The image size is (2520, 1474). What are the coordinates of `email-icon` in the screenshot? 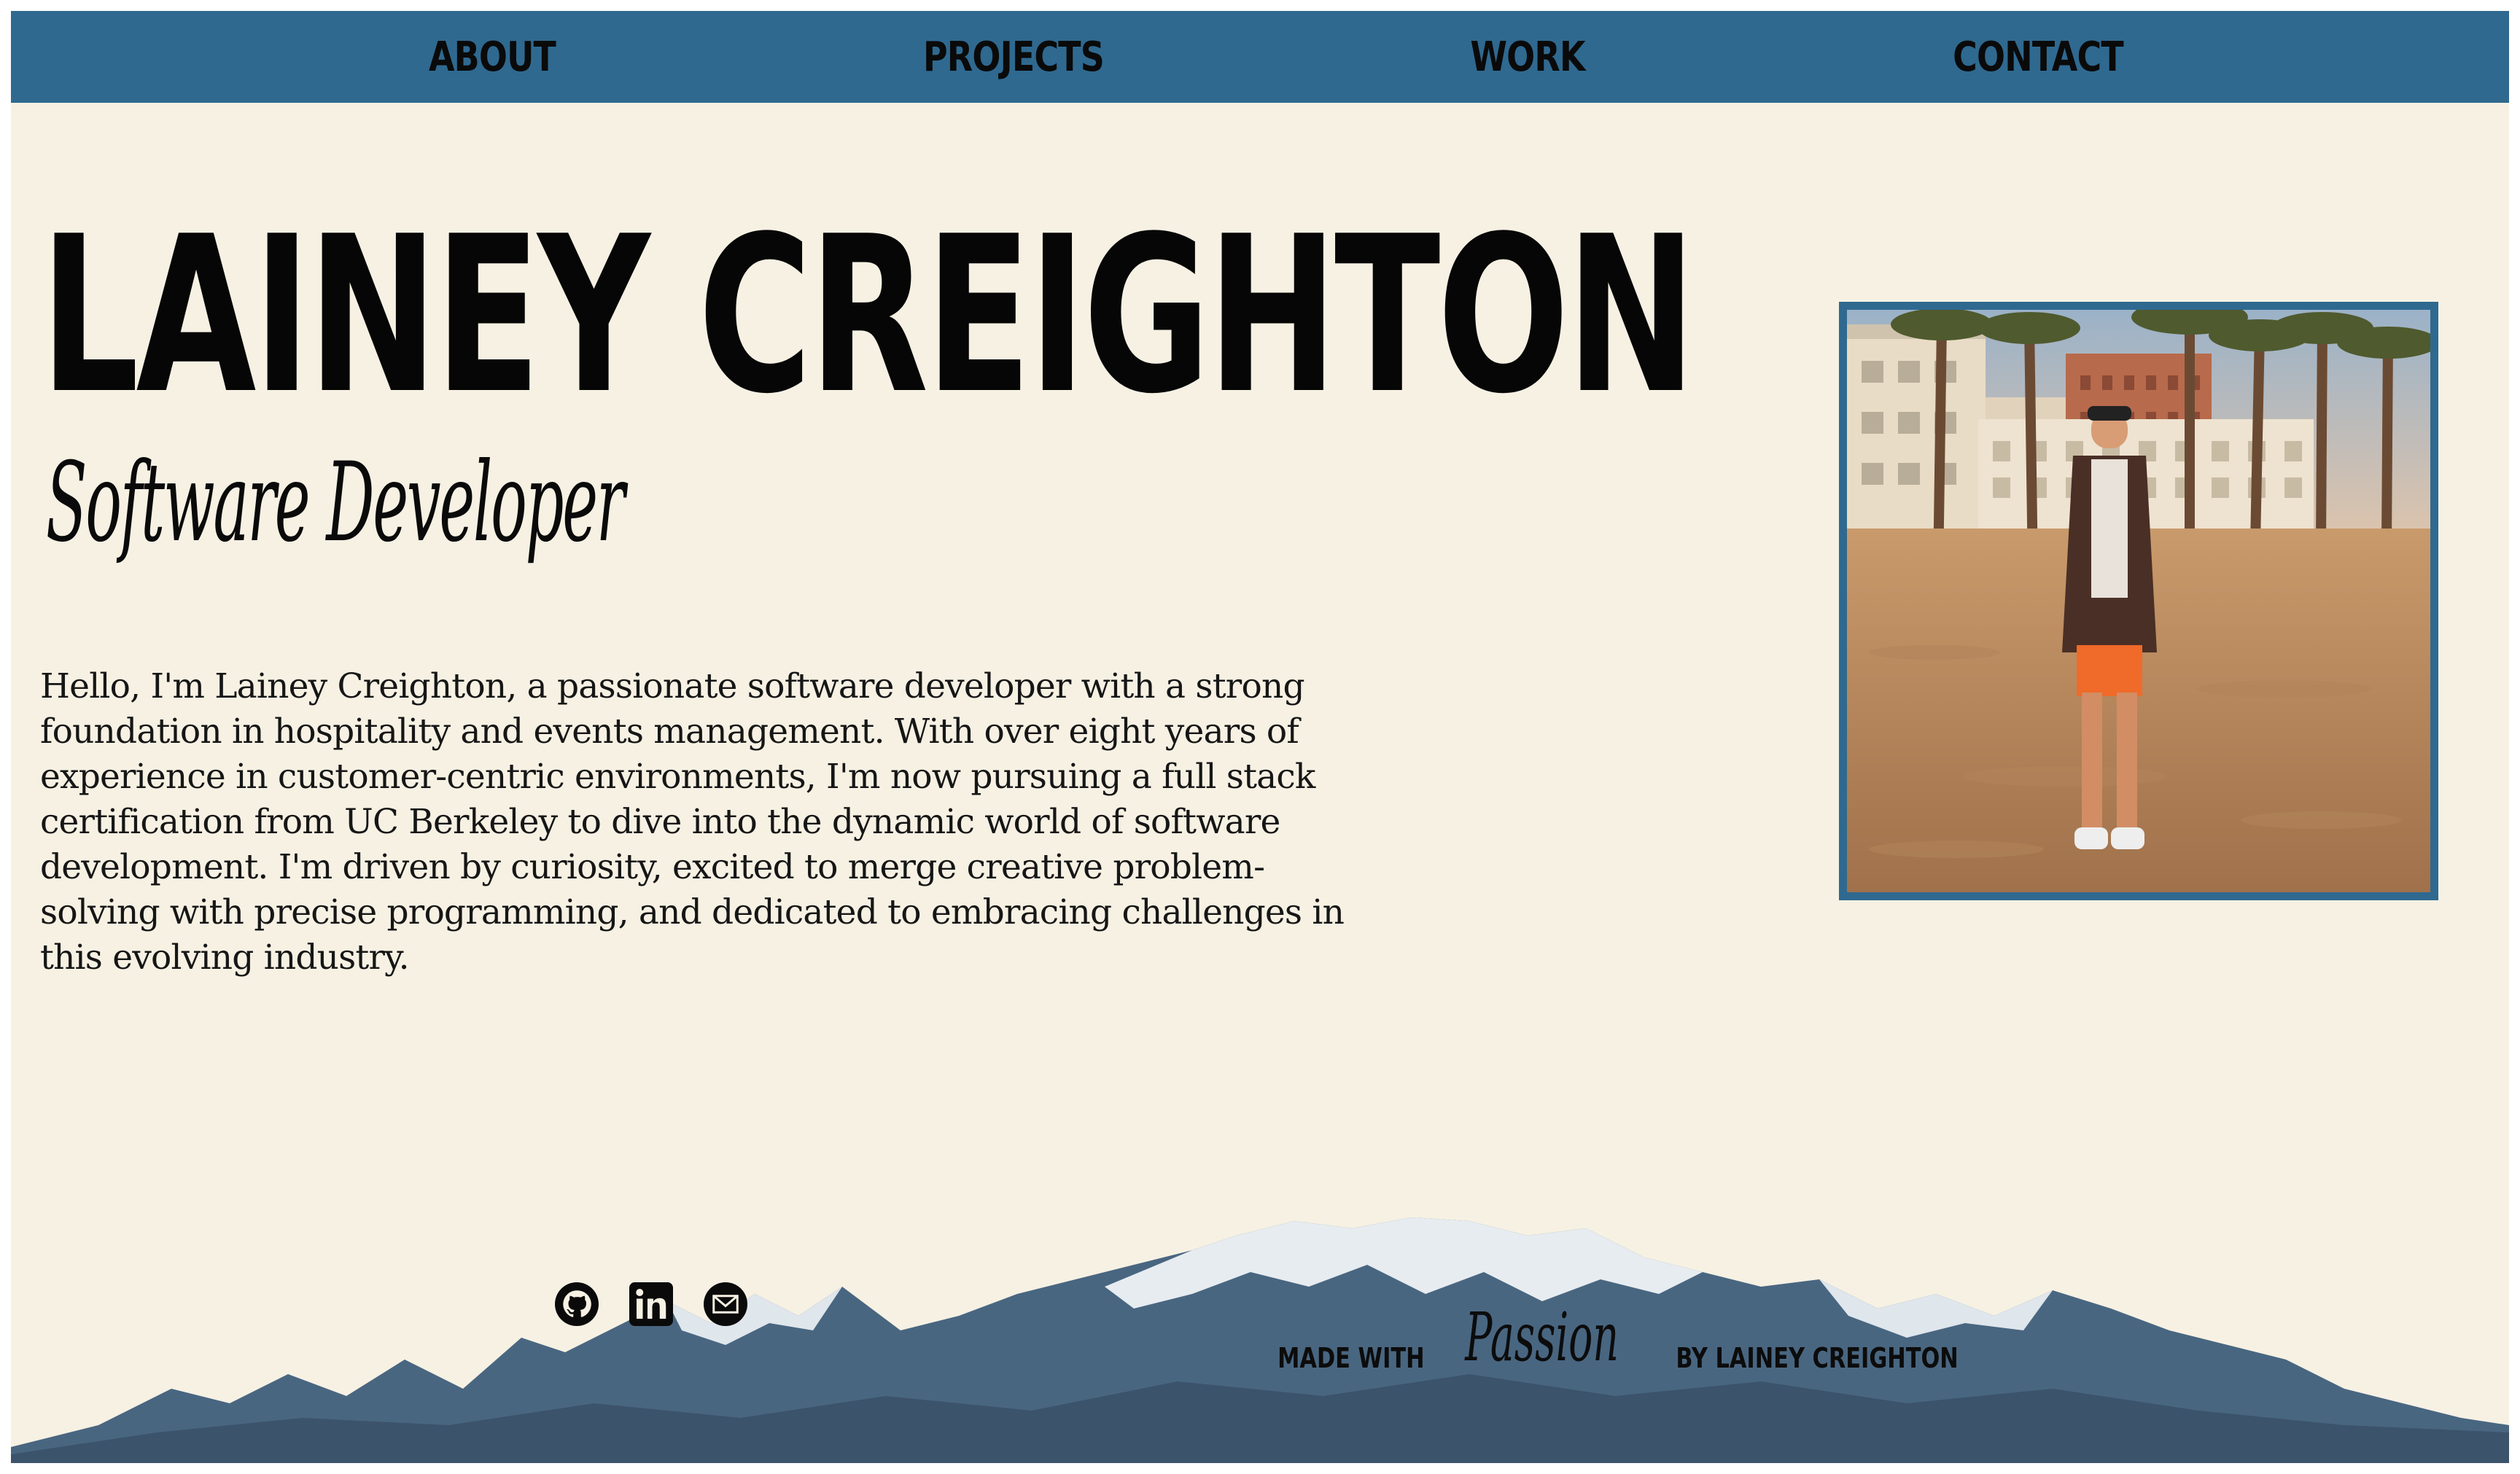 It's located at (725, 1304).